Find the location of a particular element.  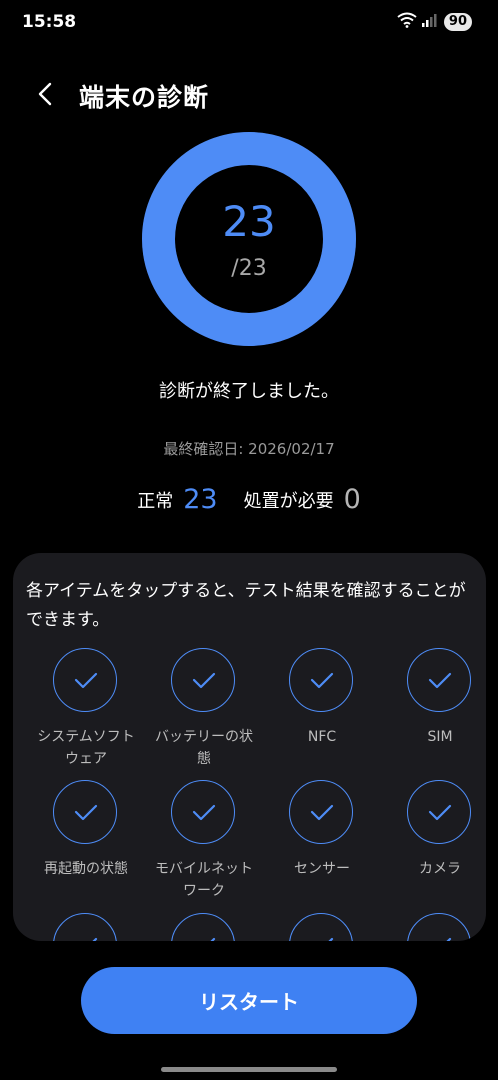

status-icons: 90 is located at coordinates (434, 22).